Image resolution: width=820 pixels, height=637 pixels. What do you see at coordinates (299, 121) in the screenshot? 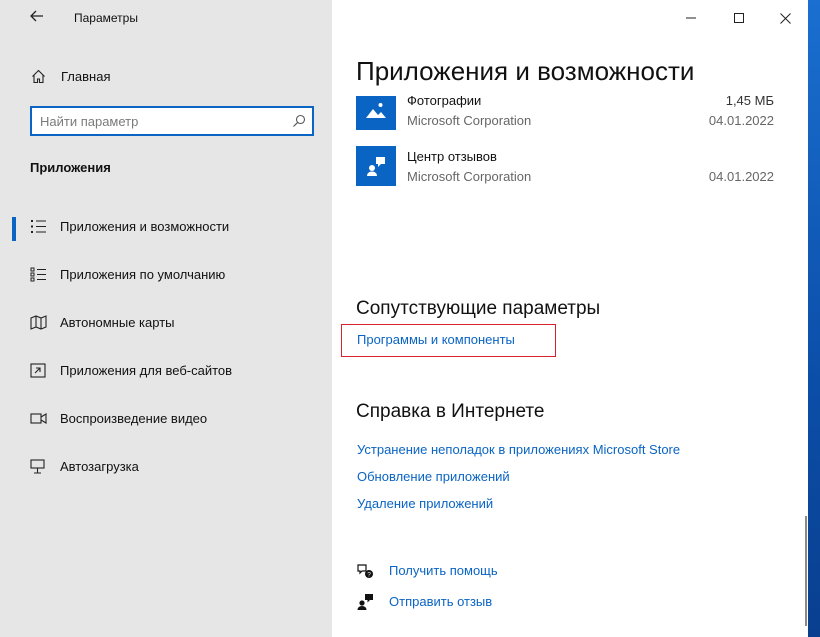
I see `search-icon` at bounding box center [299, 121].